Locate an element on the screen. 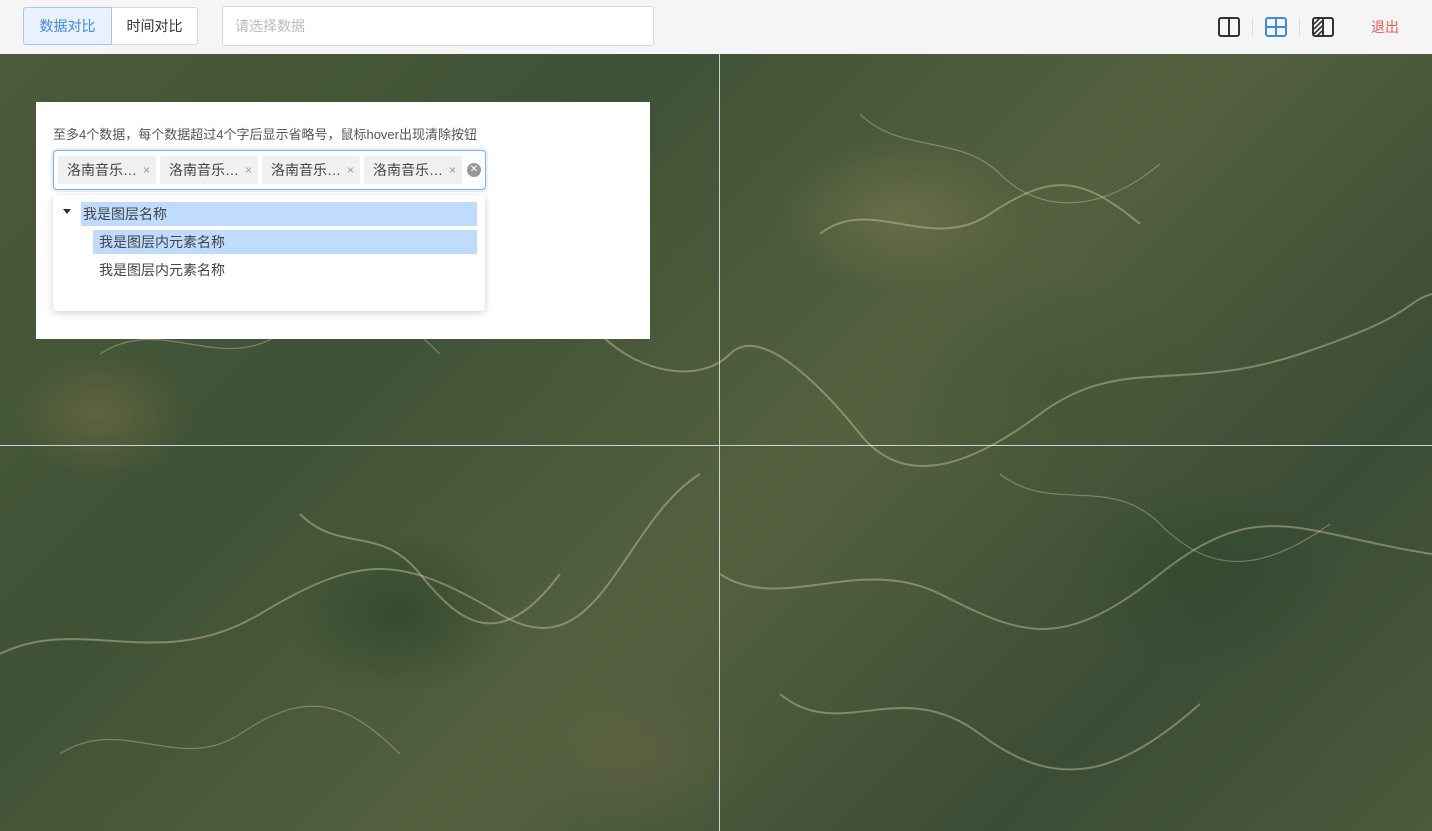 The width and height of the screenshot is (1432, 831). data-select-placeholder: 请选择数据 is located at coordinates (270, 26).